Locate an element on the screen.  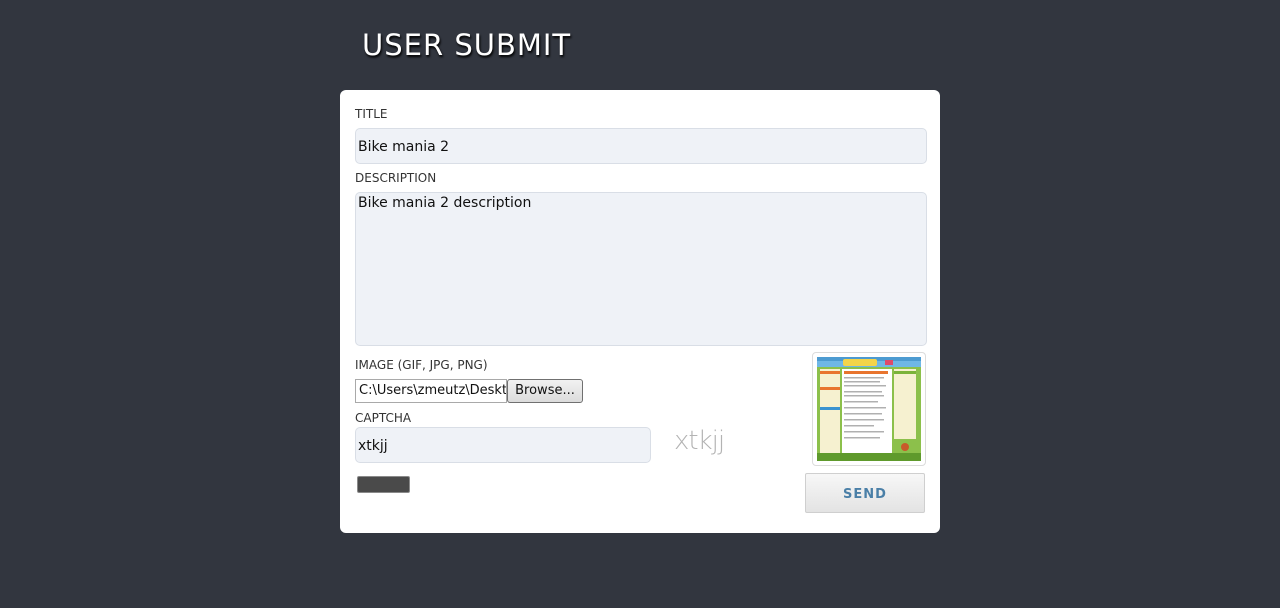
send-button: SEND is located at coordinates (865, 493).